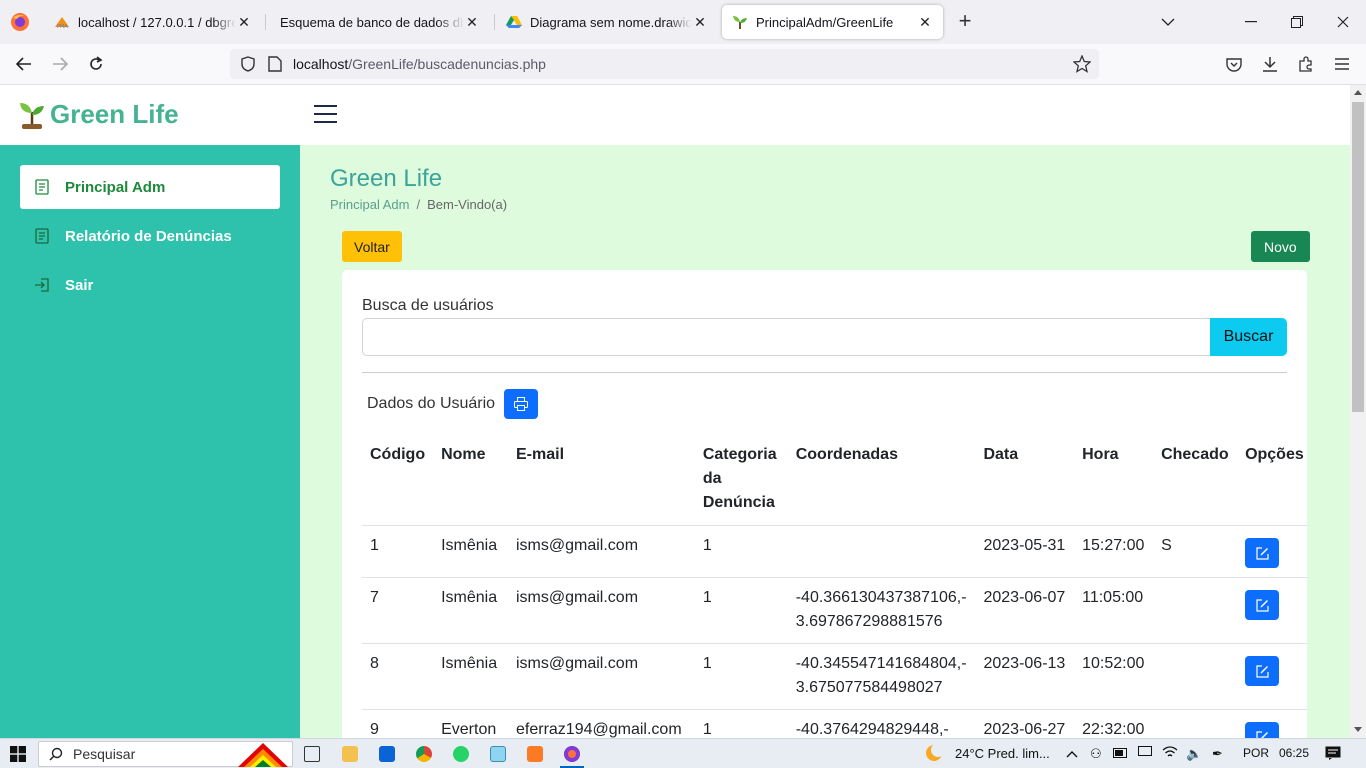 Image resolution: width=1366 pixels, height=768 pixels. Describe the element at coordinates (470, 723) in the screenshot. I see `cell-nome: Everton` at that location.